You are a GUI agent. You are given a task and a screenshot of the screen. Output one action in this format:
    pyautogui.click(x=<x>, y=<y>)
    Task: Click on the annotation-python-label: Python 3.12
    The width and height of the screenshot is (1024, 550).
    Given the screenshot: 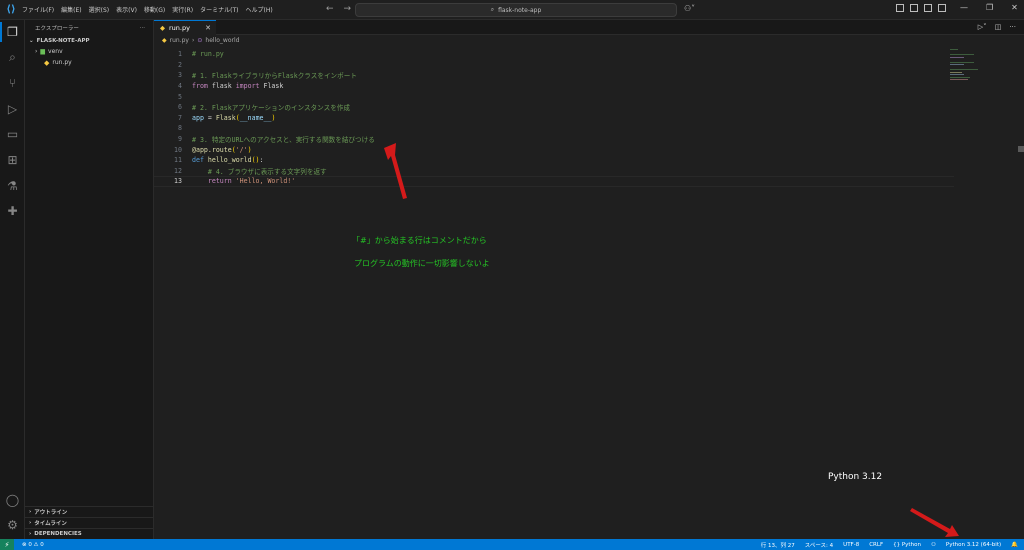 What is the action you would take?
    pyautogui.click(x=855, y=477)
    